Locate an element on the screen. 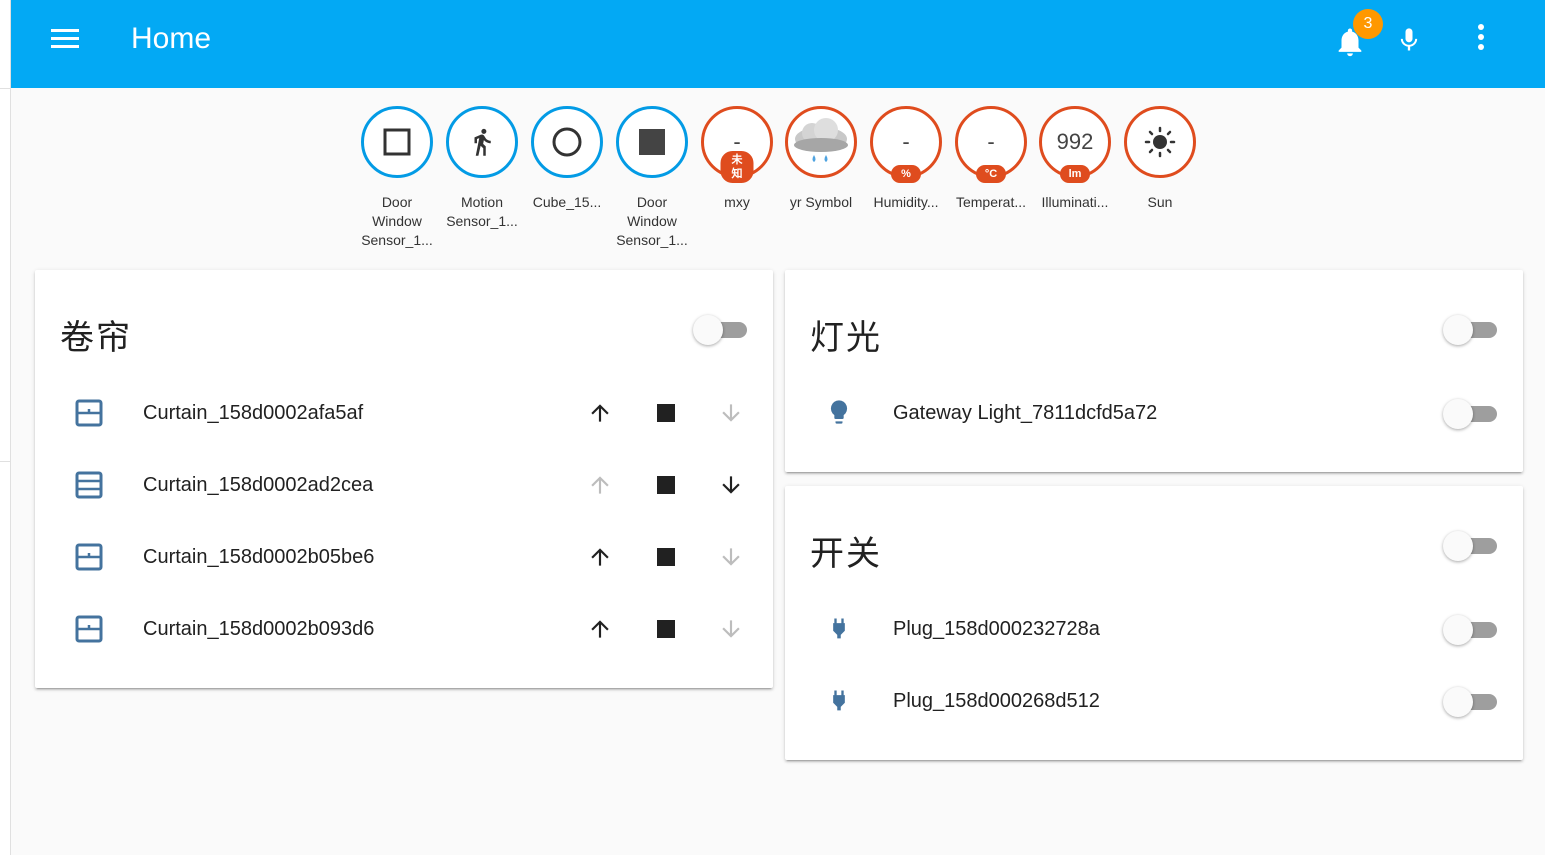 Image resolution: width=1545 pixels, height=855 pixels. switches-group-toggle is located at coordinates (1471, 545).